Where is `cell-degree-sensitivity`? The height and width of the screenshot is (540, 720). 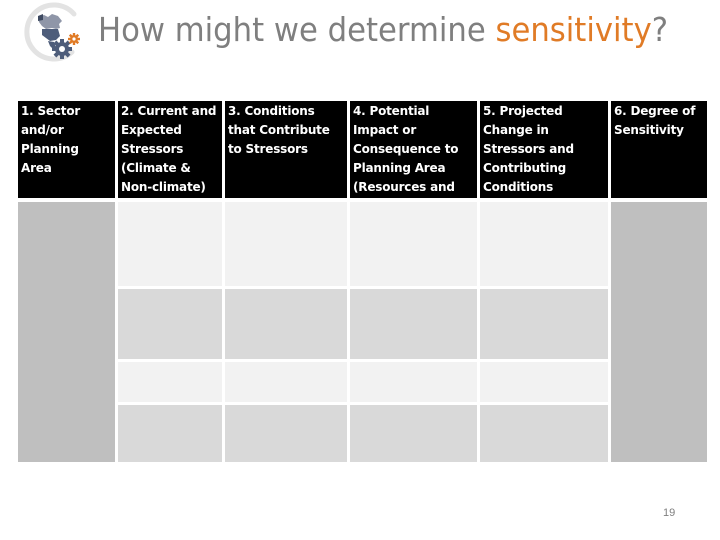 cell-degree-sensitivity is located at coordinates (659, 332).